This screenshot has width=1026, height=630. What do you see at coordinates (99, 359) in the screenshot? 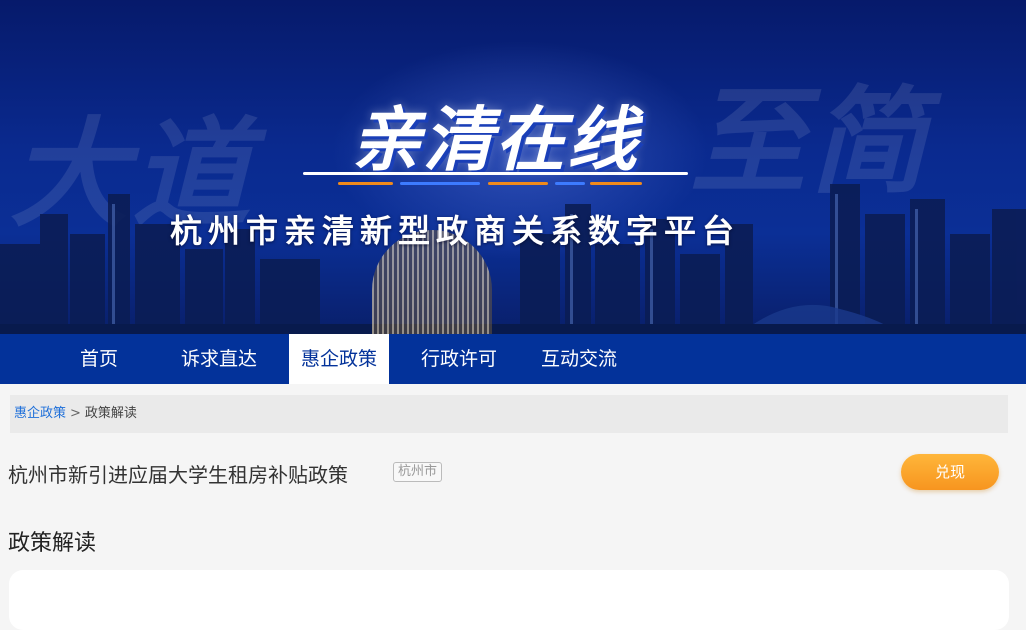
I see `nav-item-home: 首页` at bounding box center [99, 359].